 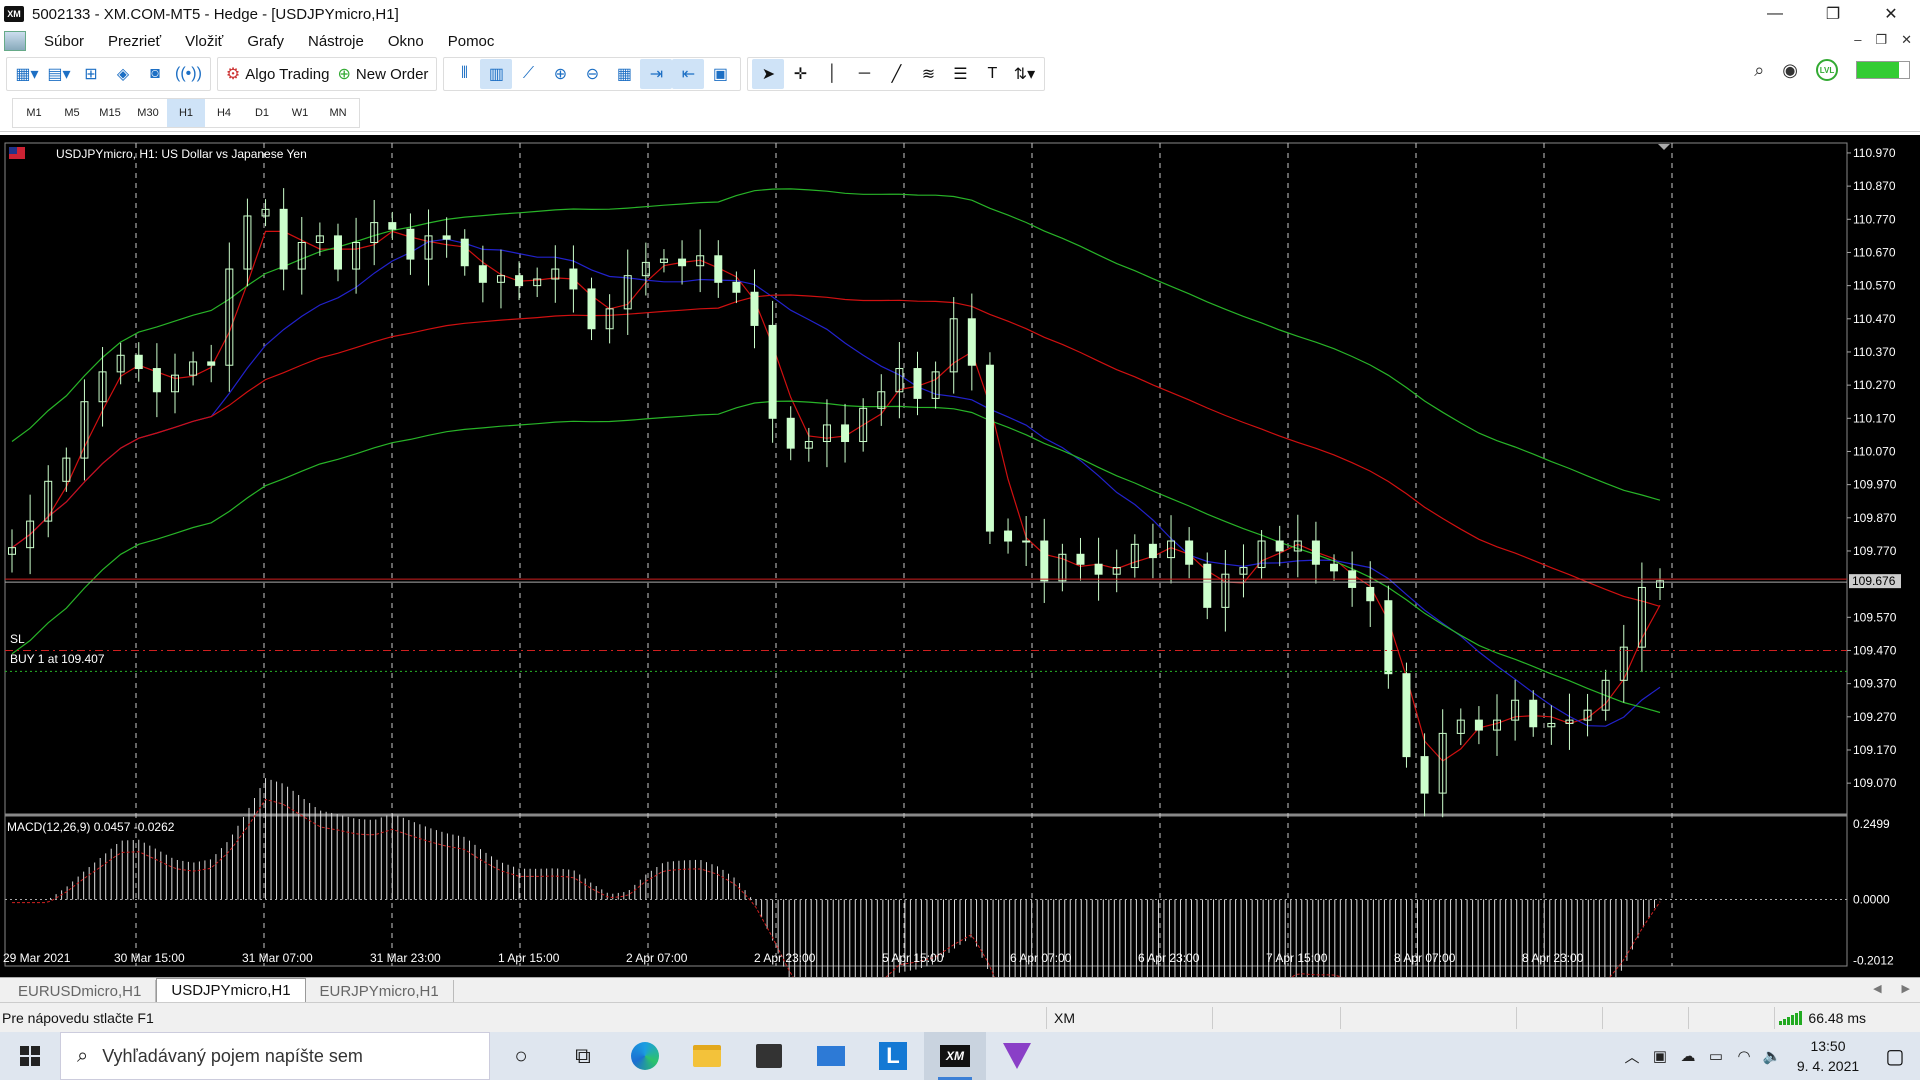 What do you see at coordinates (583, 1056) in the screenshot?
I see `task-view-icon: ⧉` at bounding box center [583, 1056].